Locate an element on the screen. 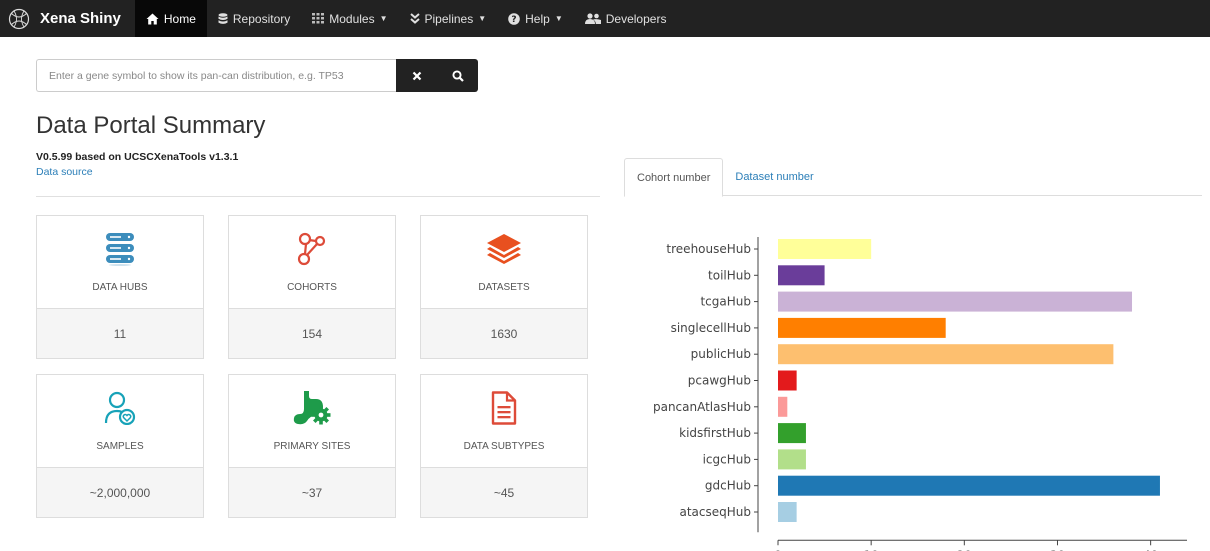  nav-home-label: Home is located at coordinates (179, 18).